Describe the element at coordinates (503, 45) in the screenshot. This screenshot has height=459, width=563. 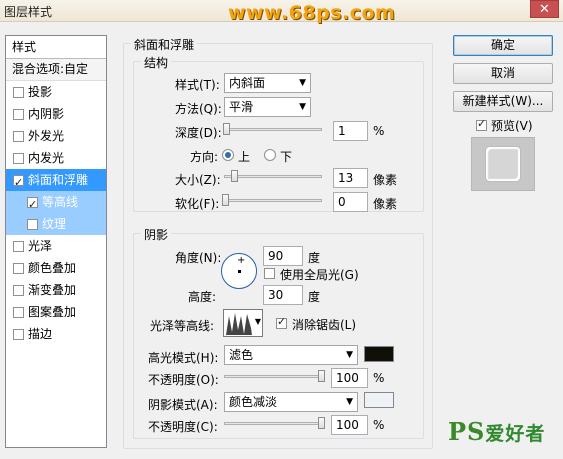
I see `ok-button: 确定` at that location.